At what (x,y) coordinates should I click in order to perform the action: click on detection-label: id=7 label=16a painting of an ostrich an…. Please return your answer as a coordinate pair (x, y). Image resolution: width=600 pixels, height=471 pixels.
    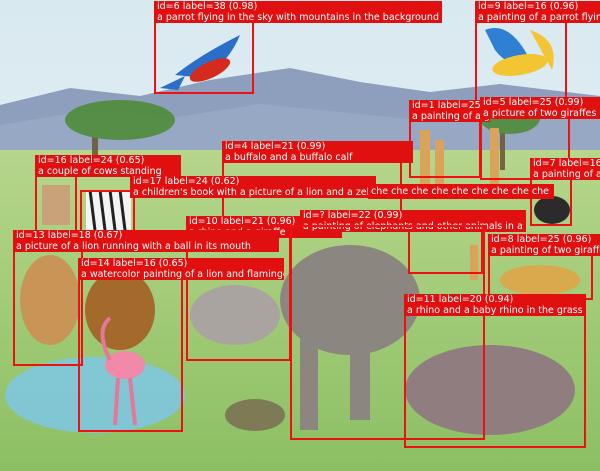
    Looking at the image, I should click on (565, 169).